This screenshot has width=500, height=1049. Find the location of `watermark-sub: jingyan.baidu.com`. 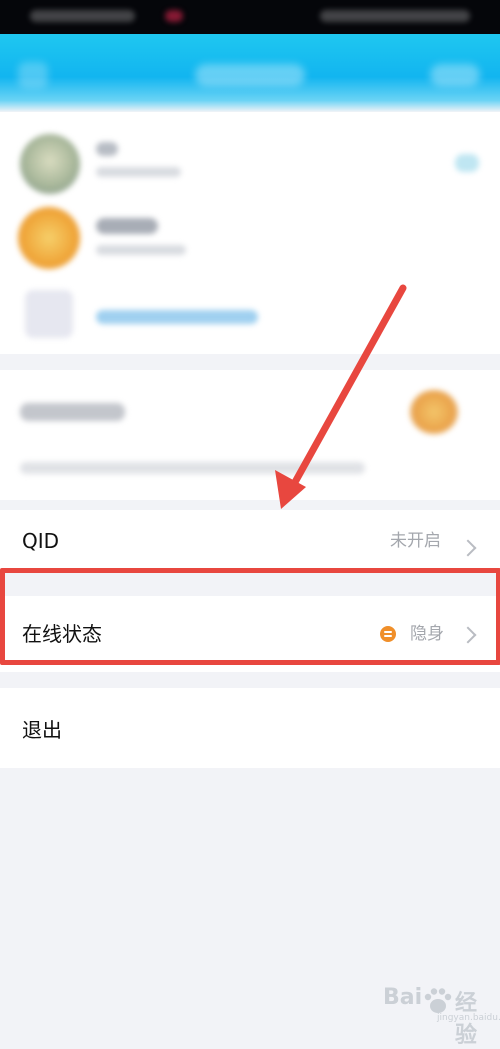

watermark-sub: jingyan.baidu.com is located at coordinates (468, 1018).